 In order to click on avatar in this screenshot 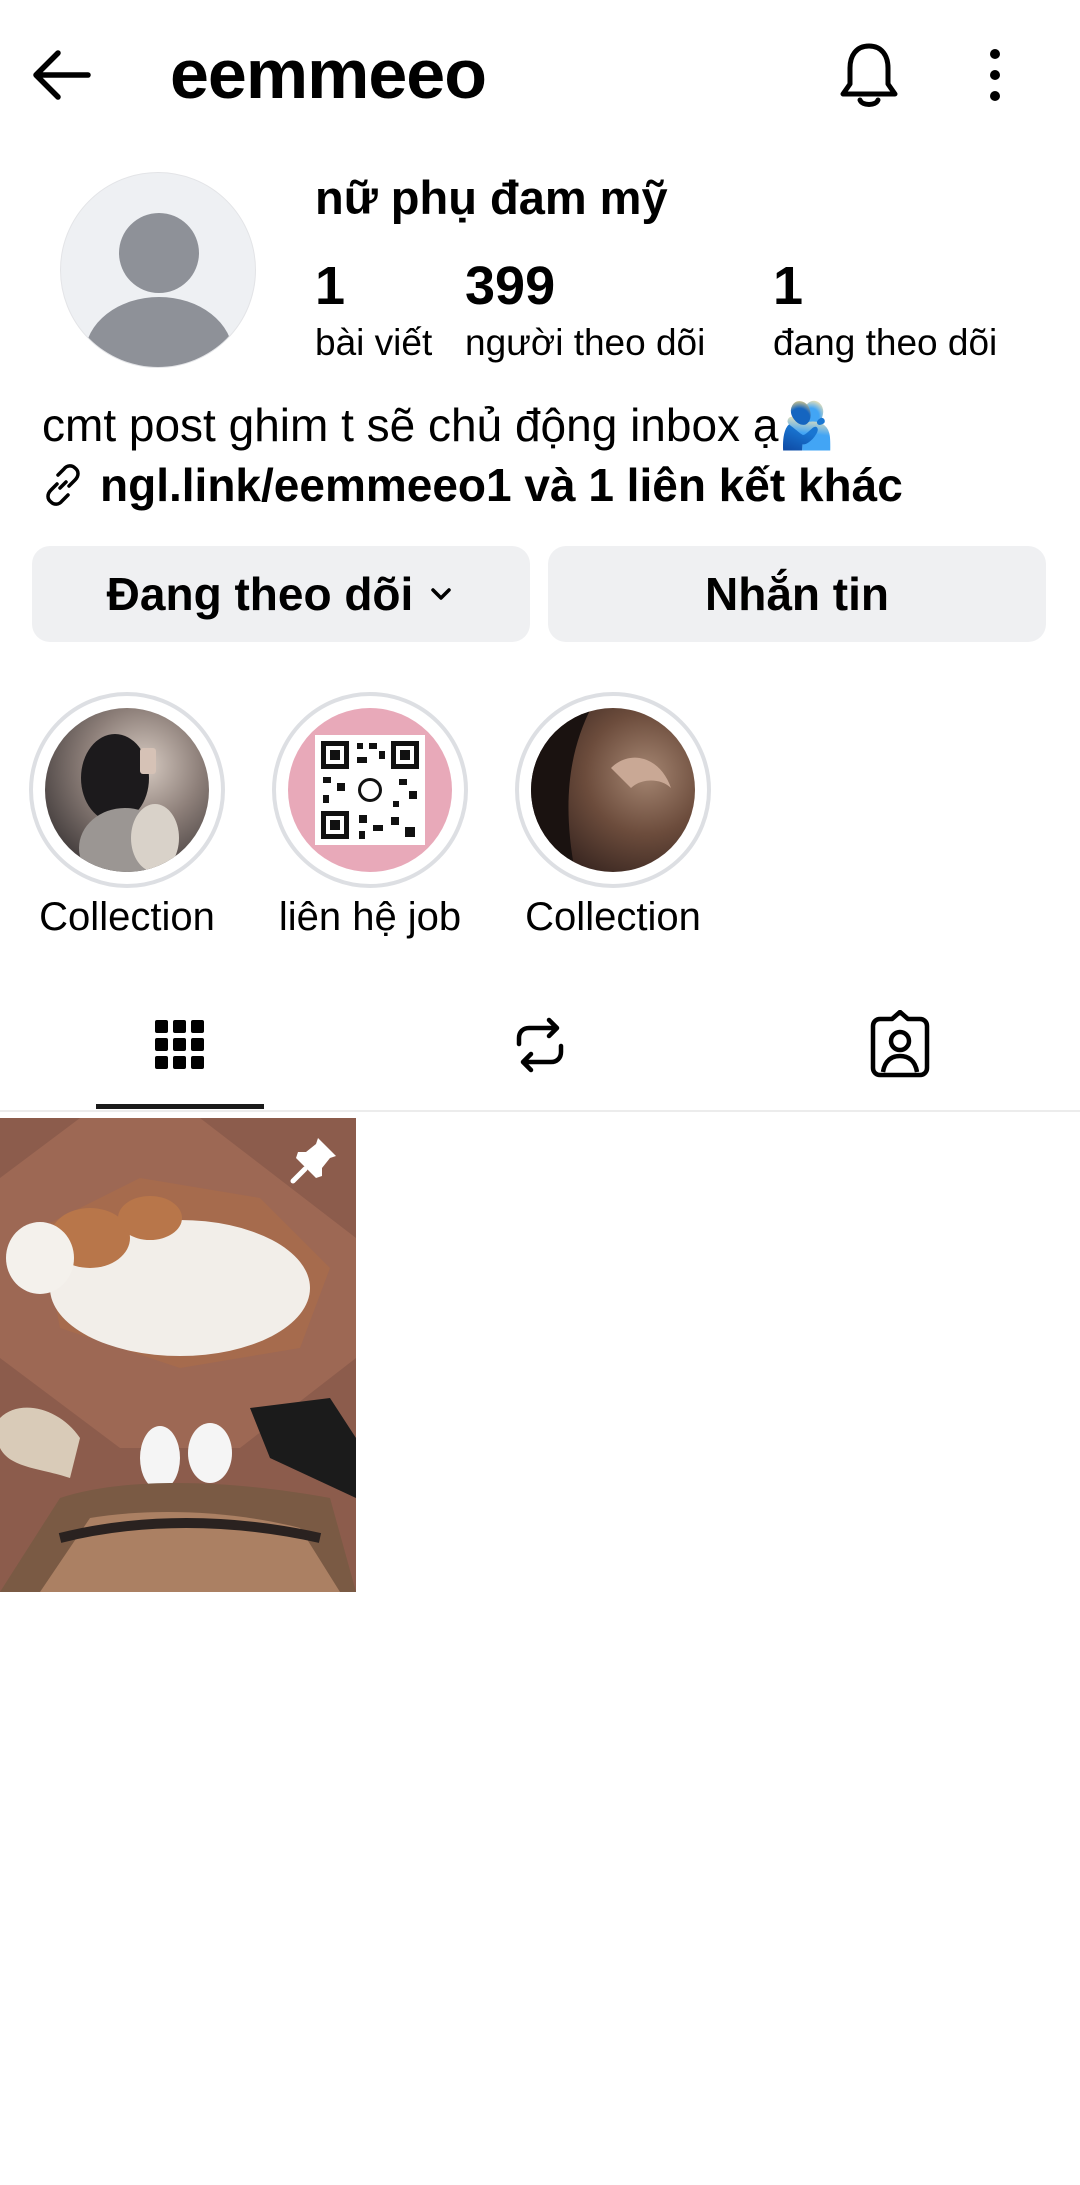, I will do `click(158, 270)`.